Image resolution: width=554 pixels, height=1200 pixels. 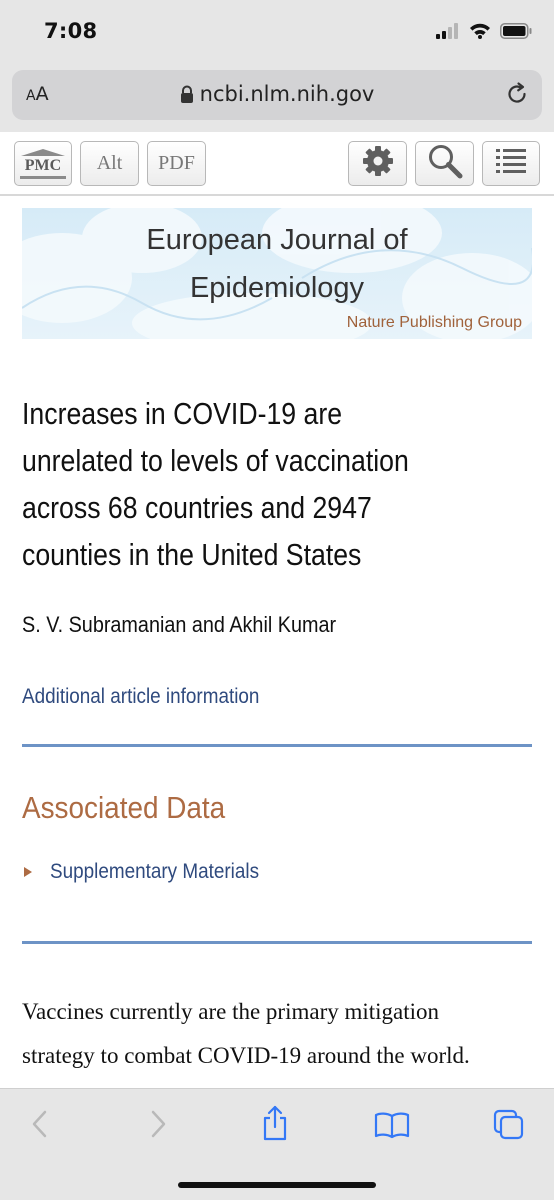 What do you see at coordinates (275, 1125) in the screenshot?
I see `share-icon` at bounding box center [275, 1125].